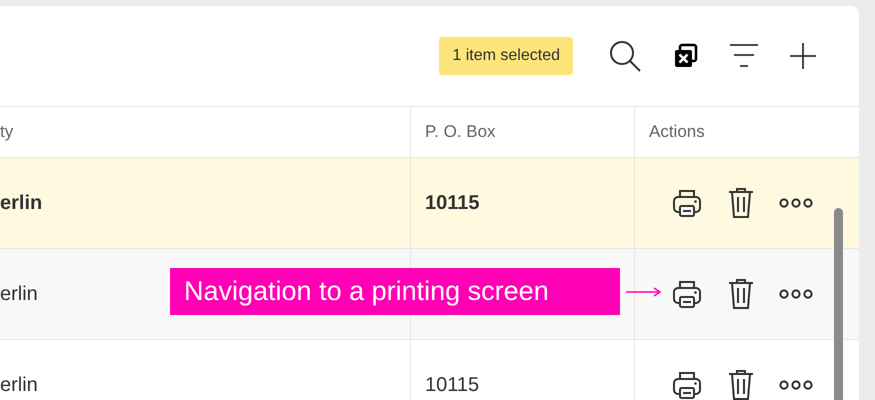 The width and height of the screenshot is (875, 400). What do you see at coordinates (395, 291) in the screenshot?
I see `annotation-tooltip: Navigation to a printing screen` at bounding box center [395, 291].